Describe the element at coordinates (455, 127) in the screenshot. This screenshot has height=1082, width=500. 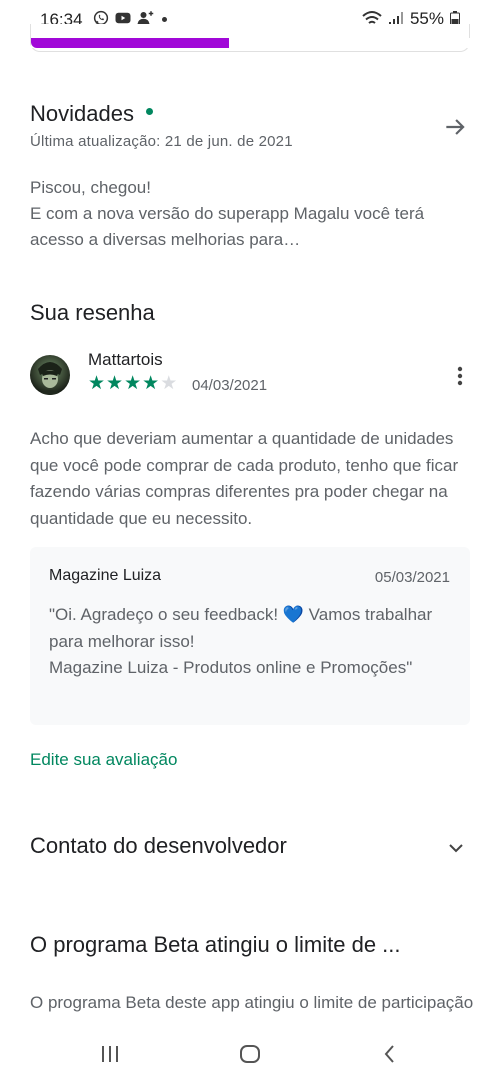
I see `arrow-right-icon` at that location.